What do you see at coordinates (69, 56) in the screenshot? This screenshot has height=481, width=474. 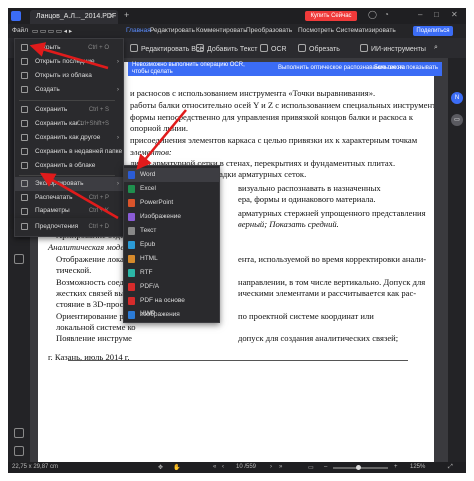 I see `arrow-to-file-menu` at bounding box center [69, 56].